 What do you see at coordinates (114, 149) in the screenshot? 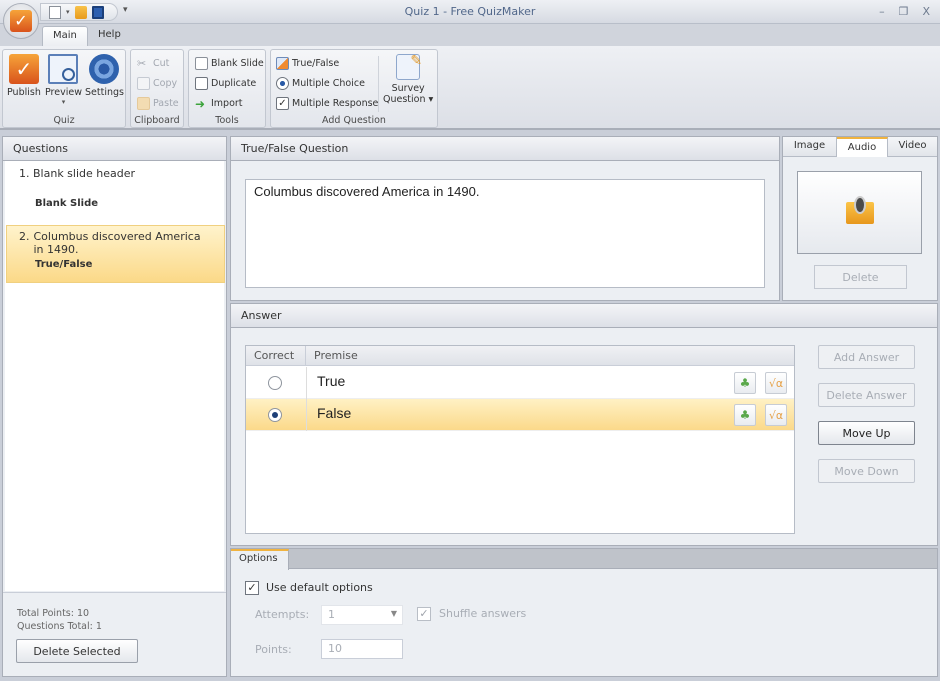
I see `questions-header: Questions` at bounding box center [114, 149].